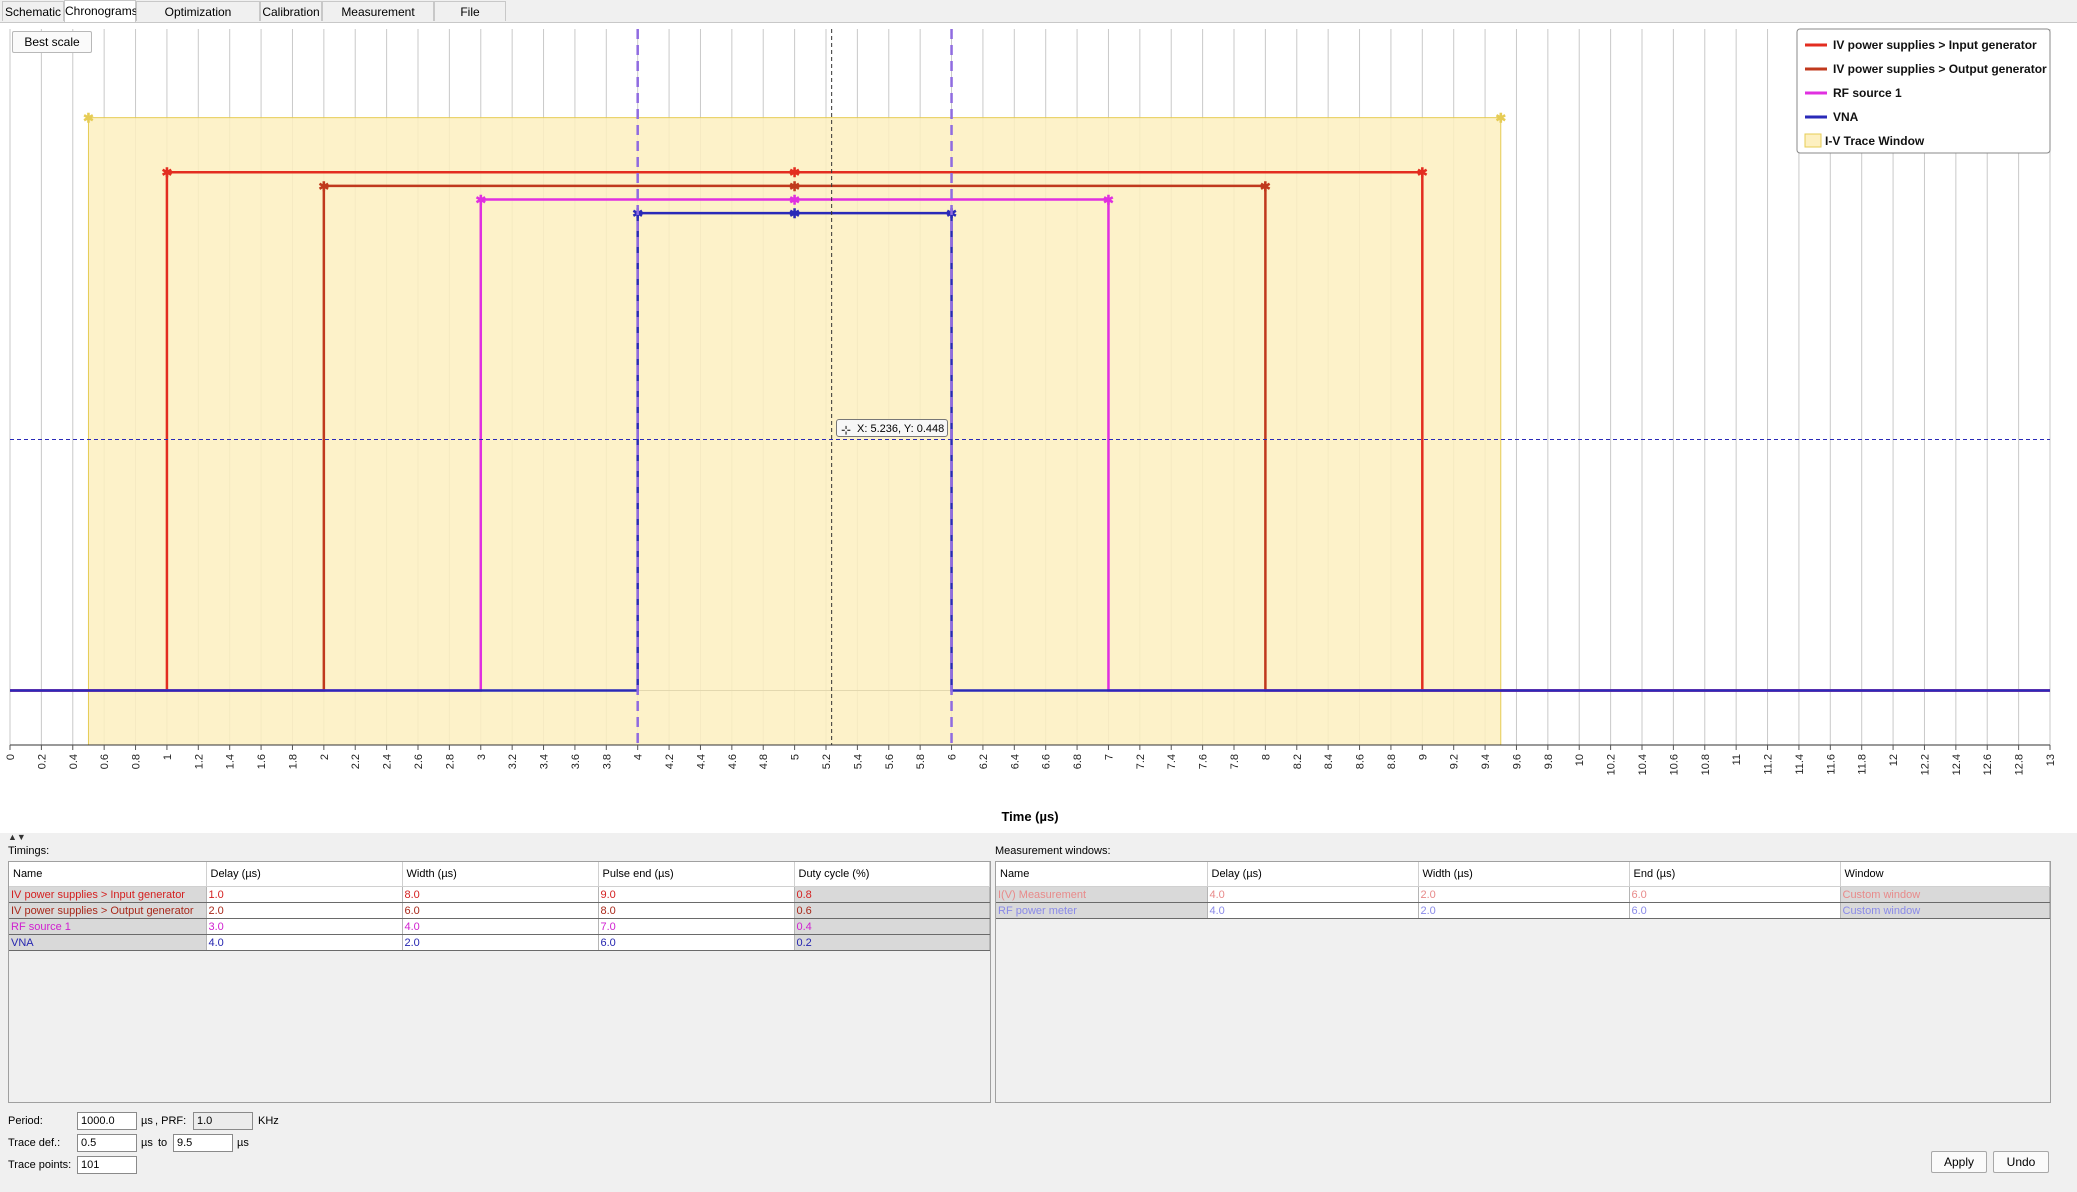 The width and height of the screenshot is (2077, 1192). I want to click on trace-def-label: Trace def.:, so click(34, 1143).